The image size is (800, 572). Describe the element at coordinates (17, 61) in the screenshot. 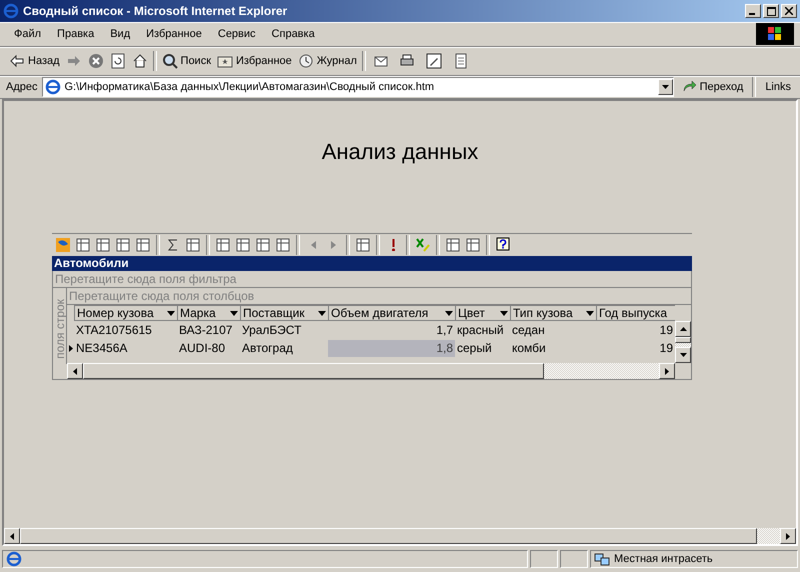

I see `back-arrow-icon` at that location.